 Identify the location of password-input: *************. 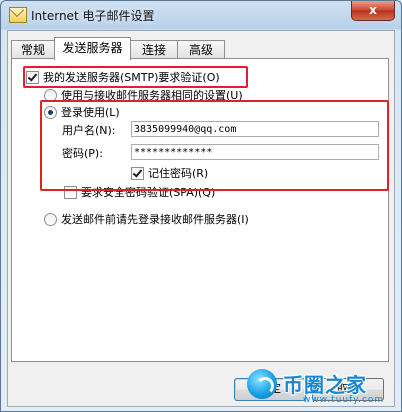
(255, 152).